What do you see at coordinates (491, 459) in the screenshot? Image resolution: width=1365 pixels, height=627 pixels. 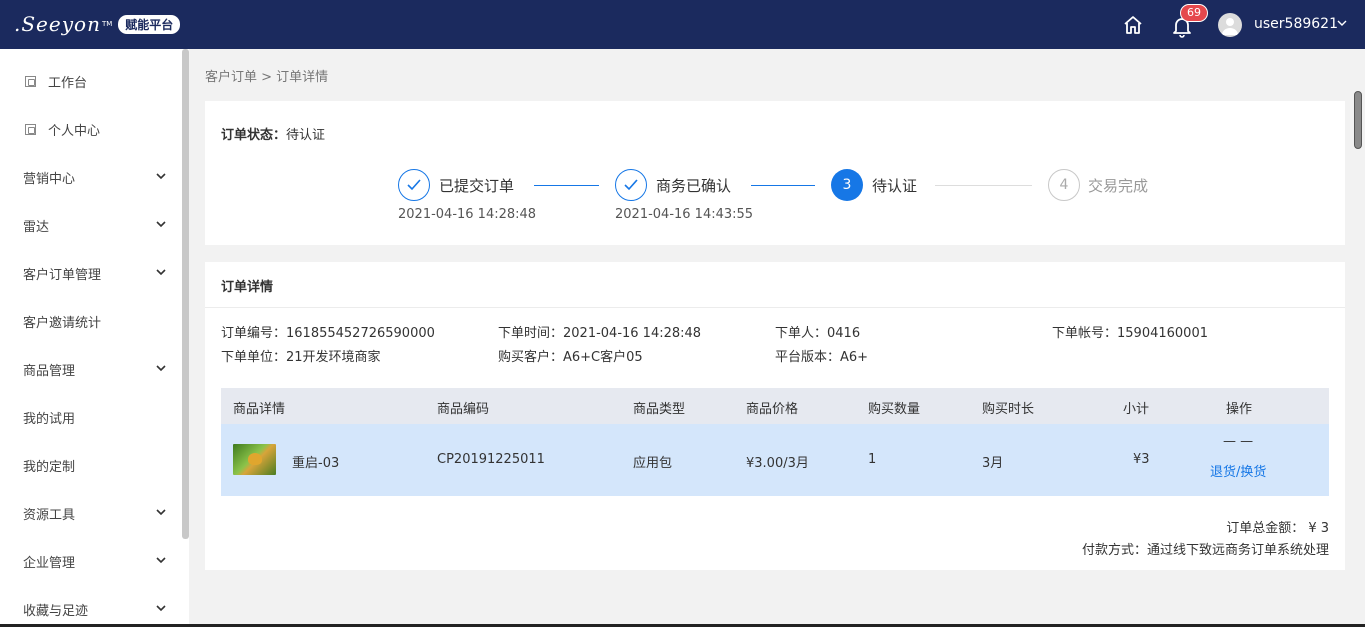 I see `product-code: CP20191225011` at bounding box center [491, 459].